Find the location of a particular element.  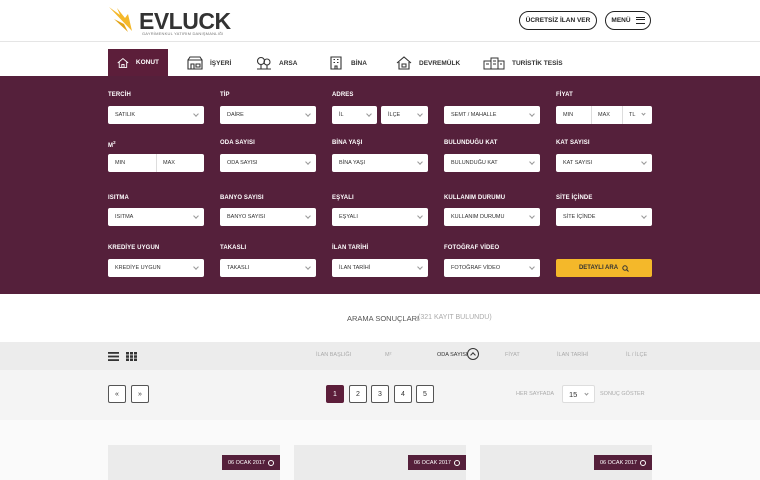

tip-label: TİP is located at coordinates (225, 95).